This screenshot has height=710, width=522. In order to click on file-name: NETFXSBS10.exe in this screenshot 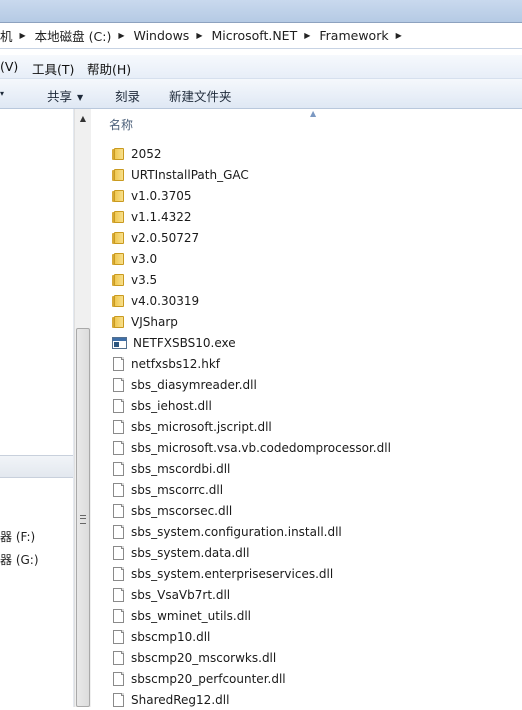, I will do `click(184, 342)`.